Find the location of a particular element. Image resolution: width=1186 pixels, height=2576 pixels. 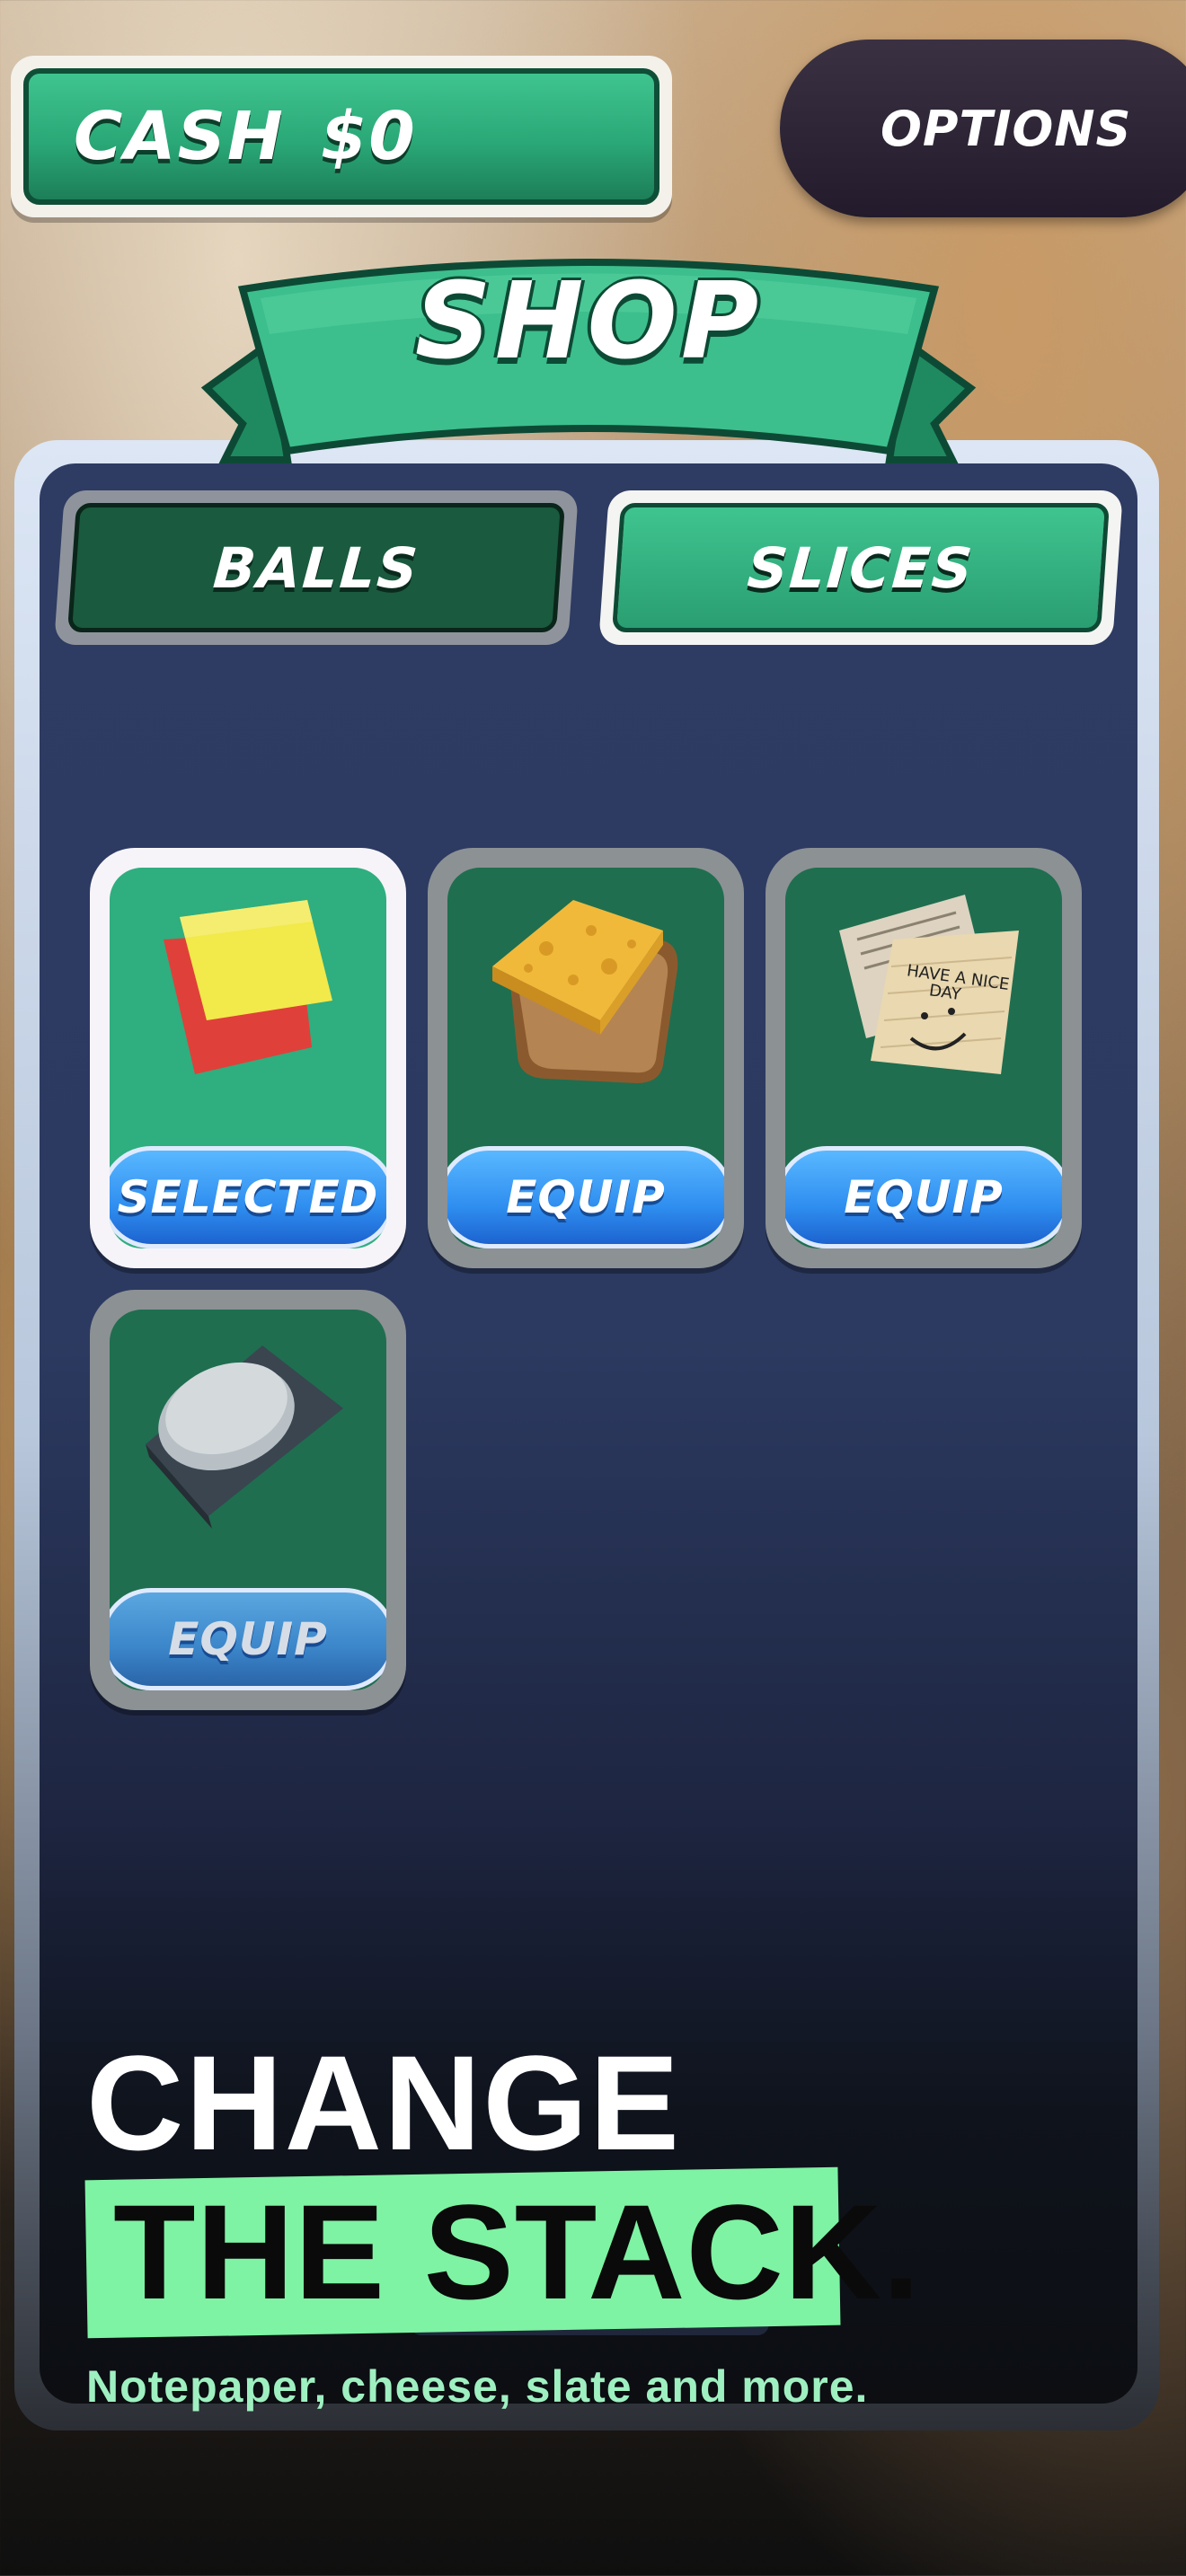

promo-subtitle: Notepaper, cheese, slate and more. is located at coordinates (477, 2386).